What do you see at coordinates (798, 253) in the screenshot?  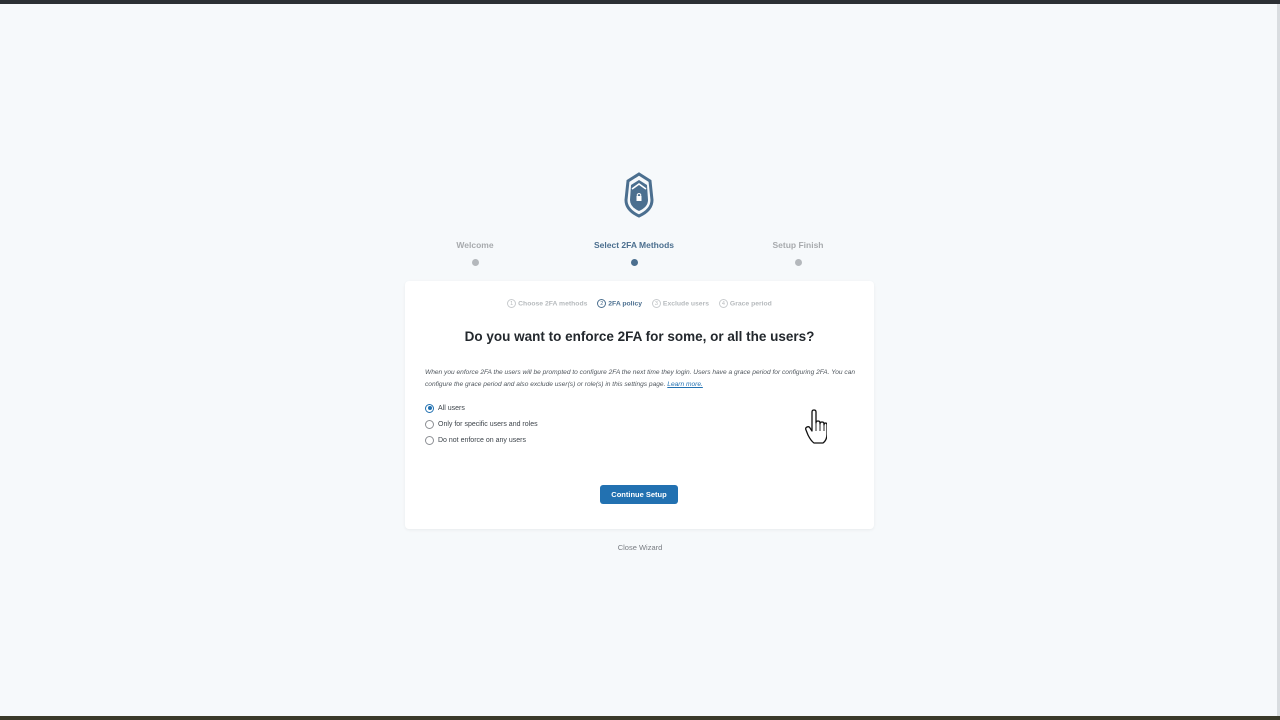 I see `step-setup-finish: Setup Finish` at bounding box center [798, 253].